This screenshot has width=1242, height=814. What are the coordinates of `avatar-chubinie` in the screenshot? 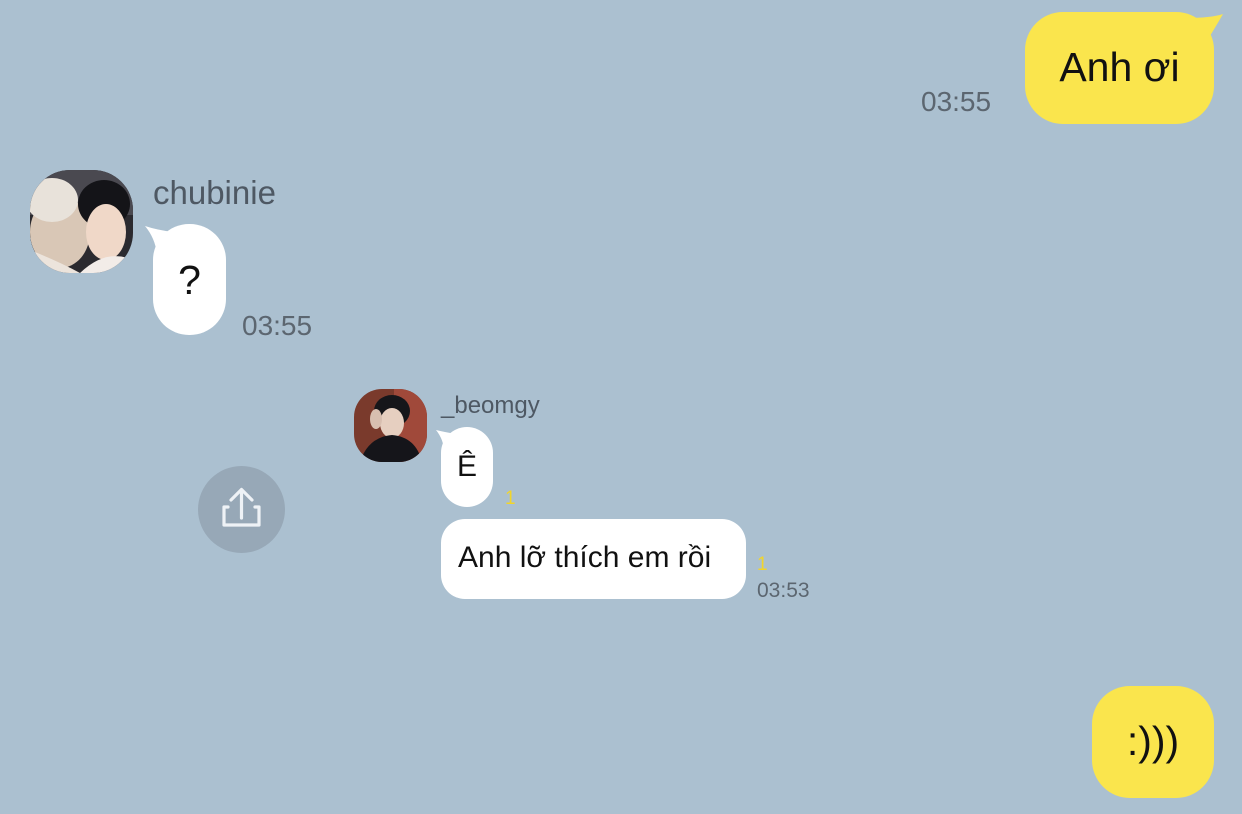 It's located at (81, 221).